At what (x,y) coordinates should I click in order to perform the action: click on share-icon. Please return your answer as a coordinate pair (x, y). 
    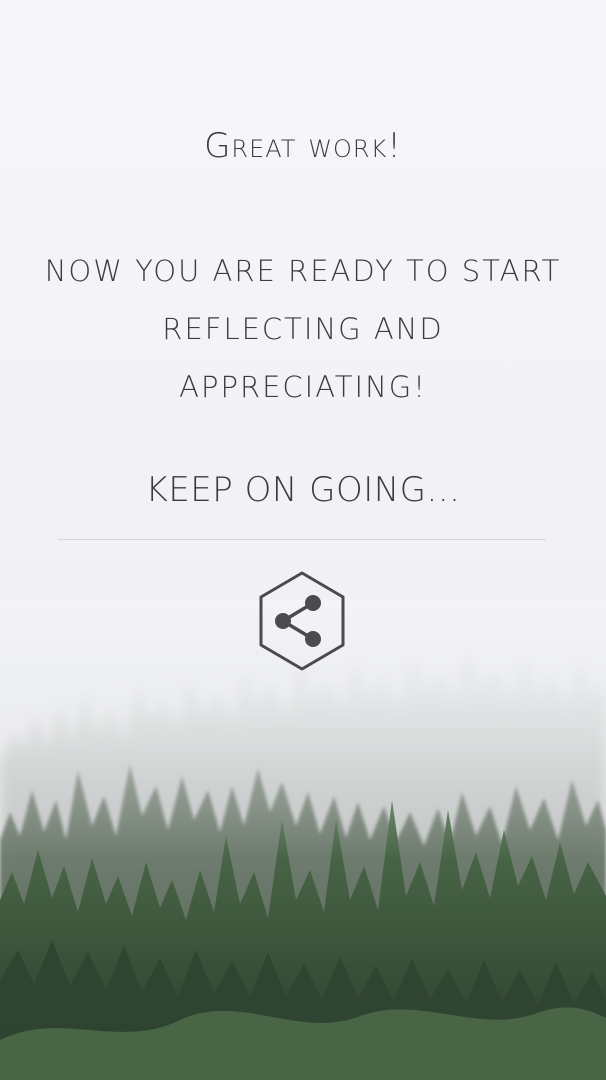
    Looking at the image, I should click on (298, 621).